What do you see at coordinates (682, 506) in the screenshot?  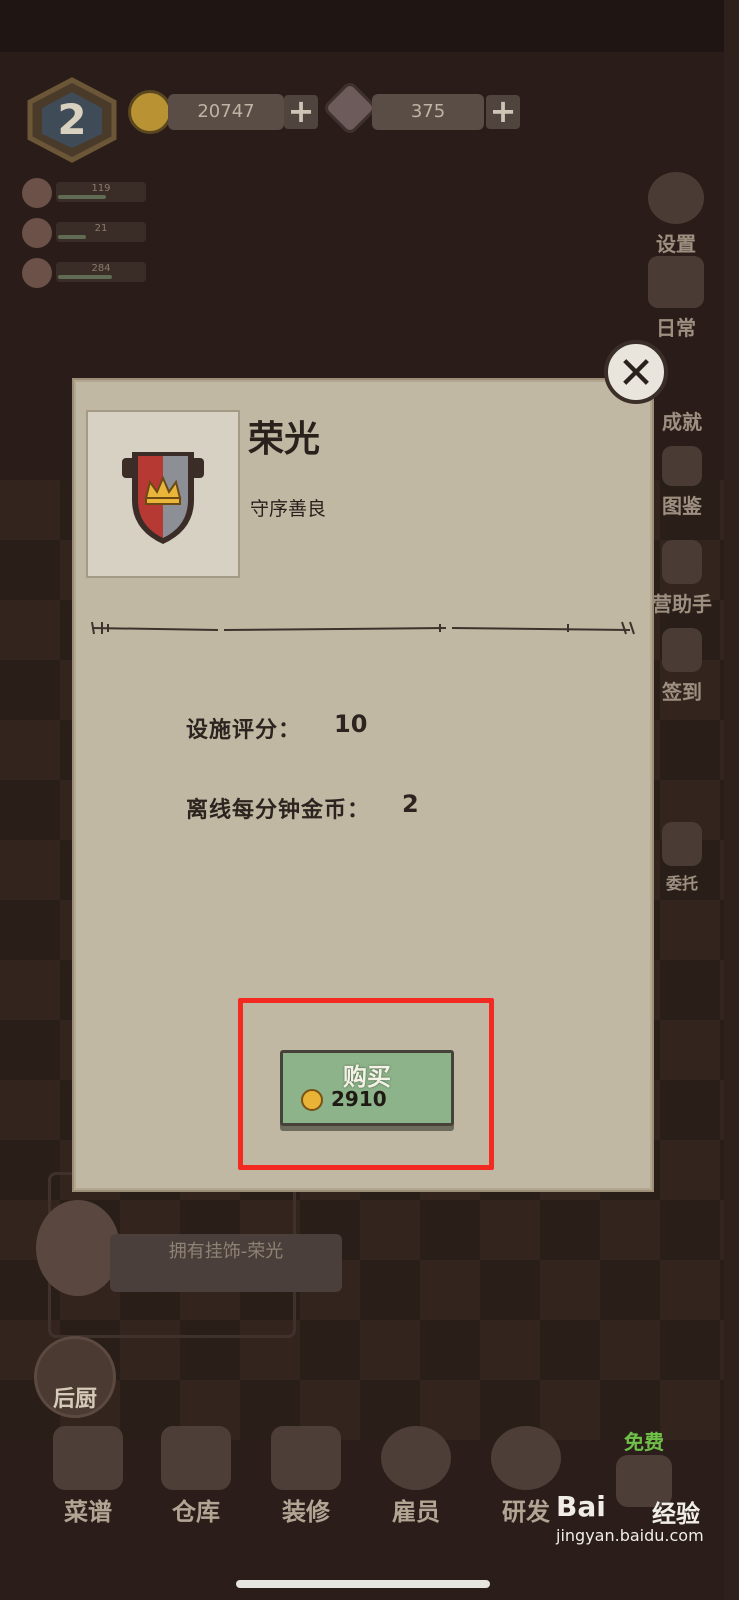 I see `codex-label: 图鉴` at bounding box center [682, 506].